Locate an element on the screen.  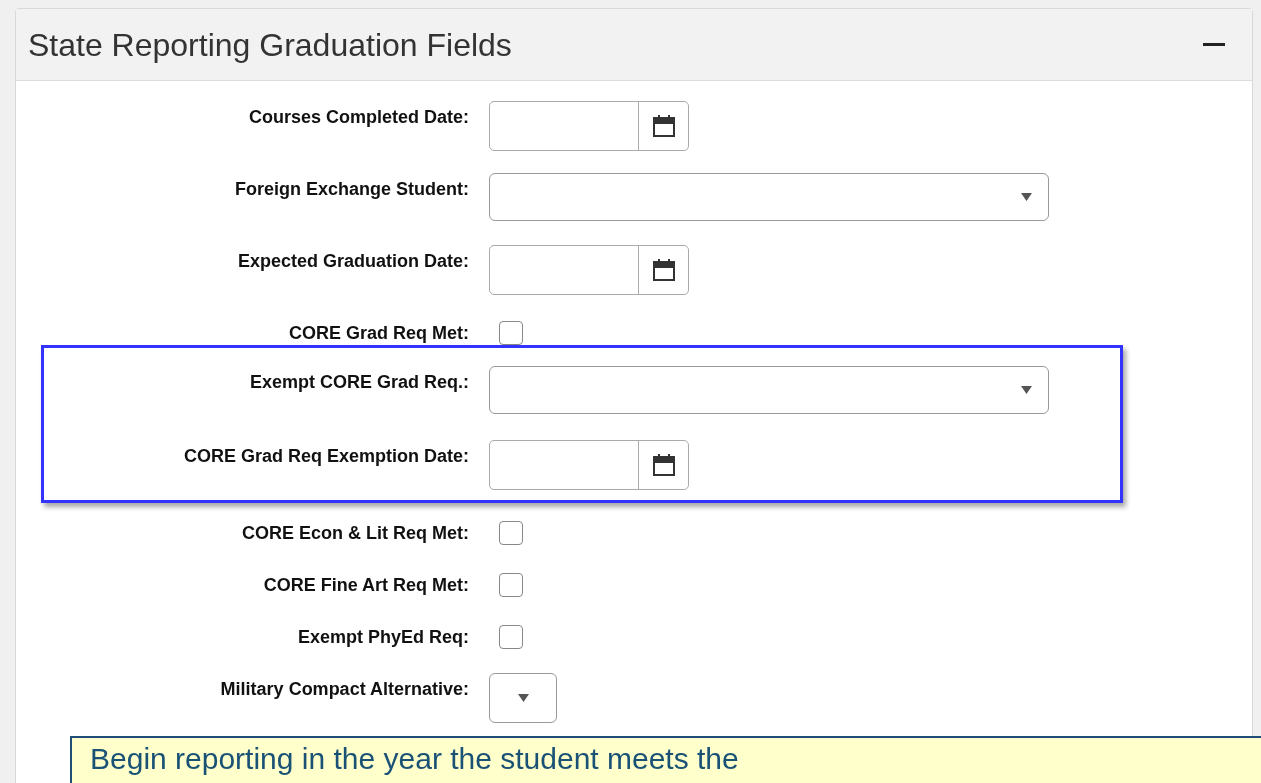
field-label: CORE Fine Art Req Met: is located at coordinates (365, 585).